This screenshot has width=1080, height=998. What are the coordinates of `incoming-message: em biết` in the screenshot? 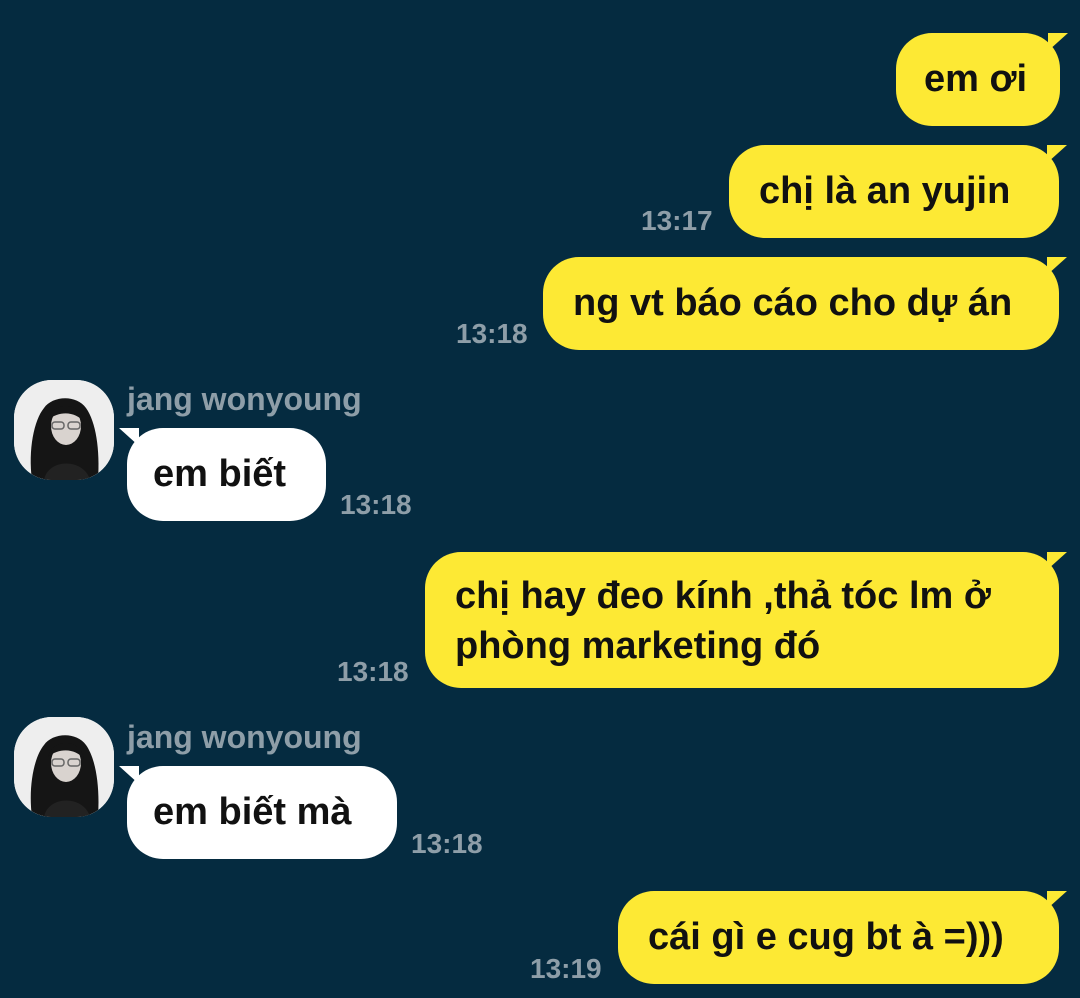 It's located at (222, 474).